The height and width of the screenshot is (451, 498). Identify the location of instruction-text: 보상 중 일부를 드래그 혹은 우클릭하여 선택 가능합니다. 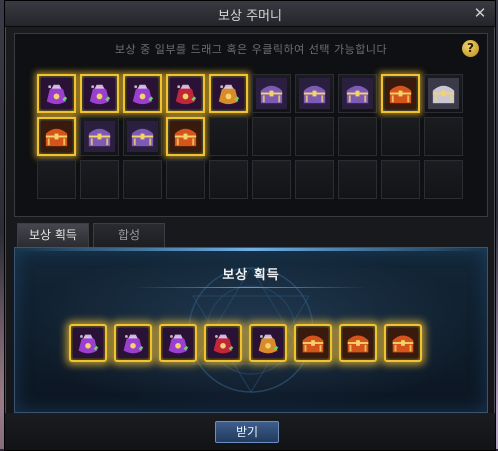
(251, 49).